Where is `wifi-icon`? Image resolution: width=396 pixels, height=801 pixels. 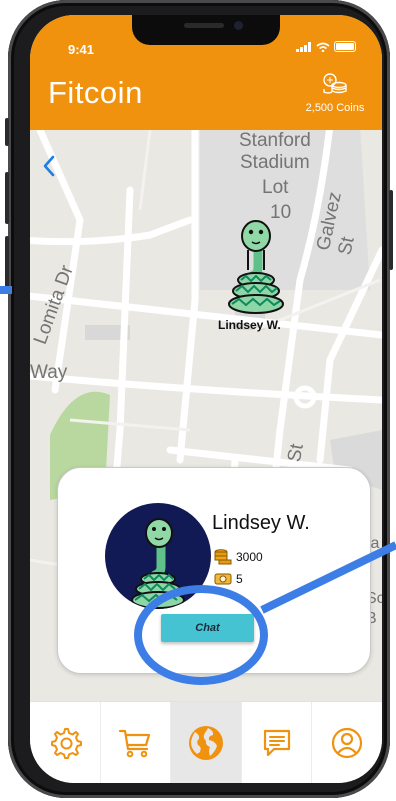 wifi-icon is located at coordinates (323, 47).